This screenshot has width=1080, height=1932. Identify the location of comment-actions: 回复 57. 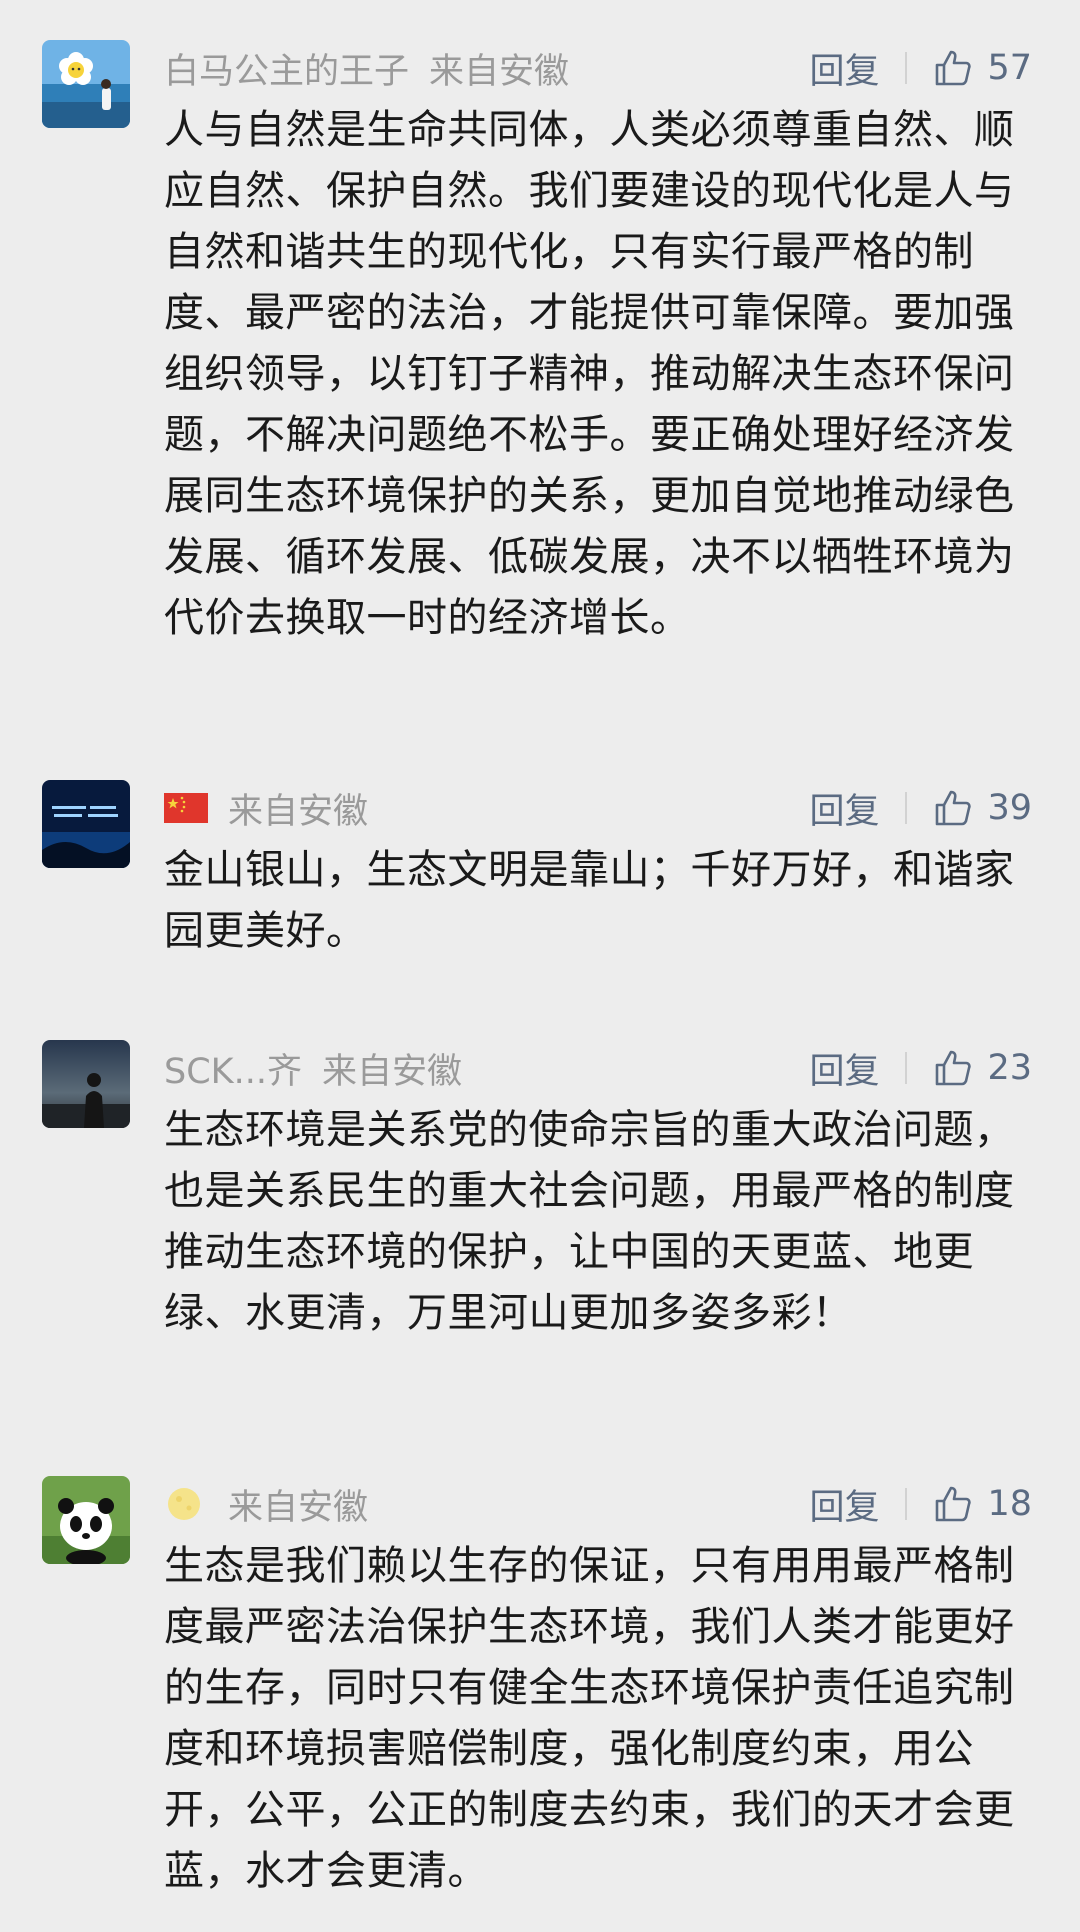
(920, 68).